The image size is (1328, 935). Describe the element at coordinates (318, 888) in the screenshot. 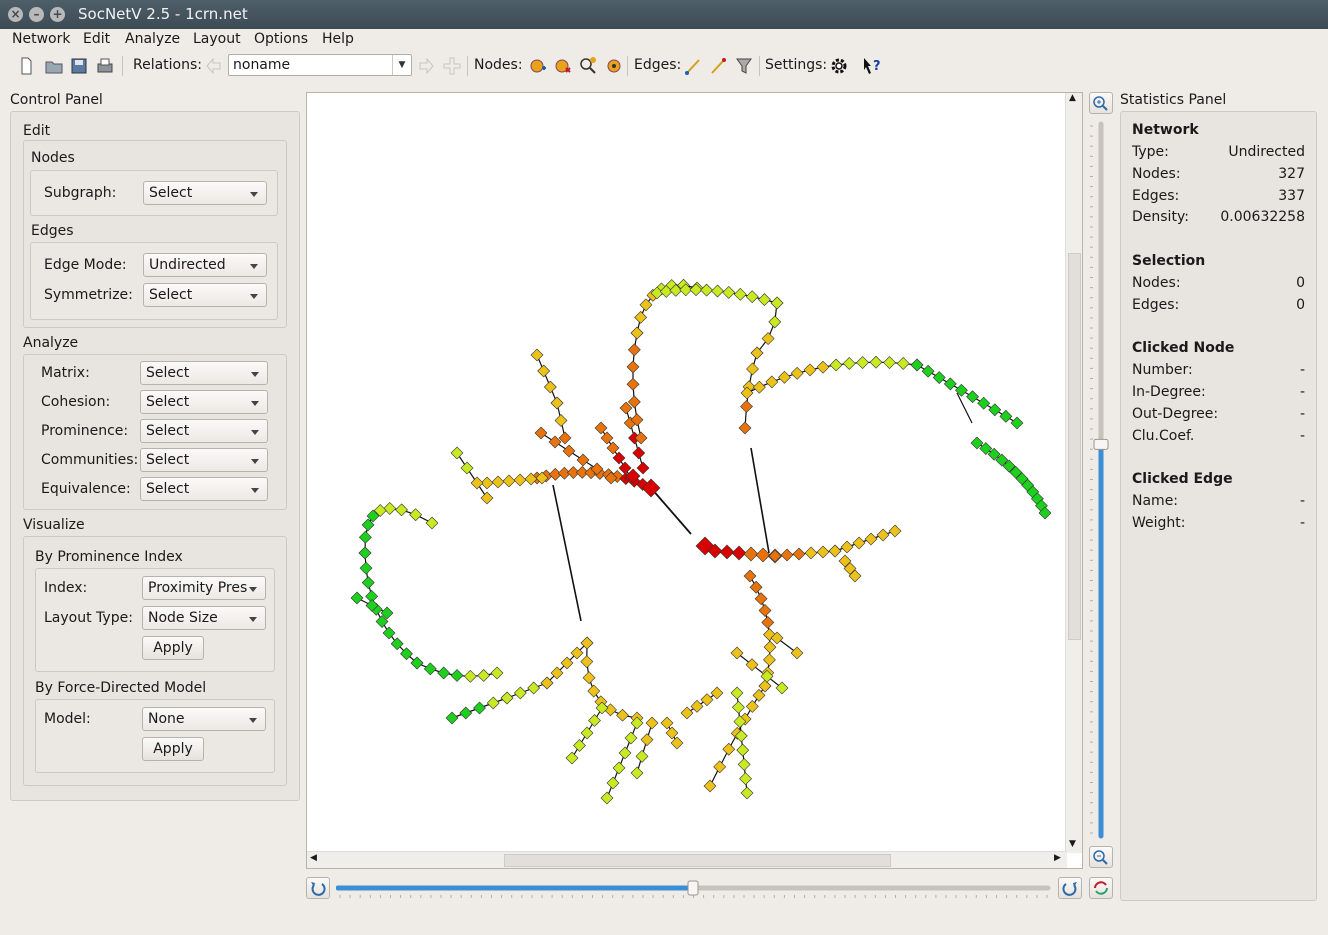

I see `rotate-left-button` at that location.